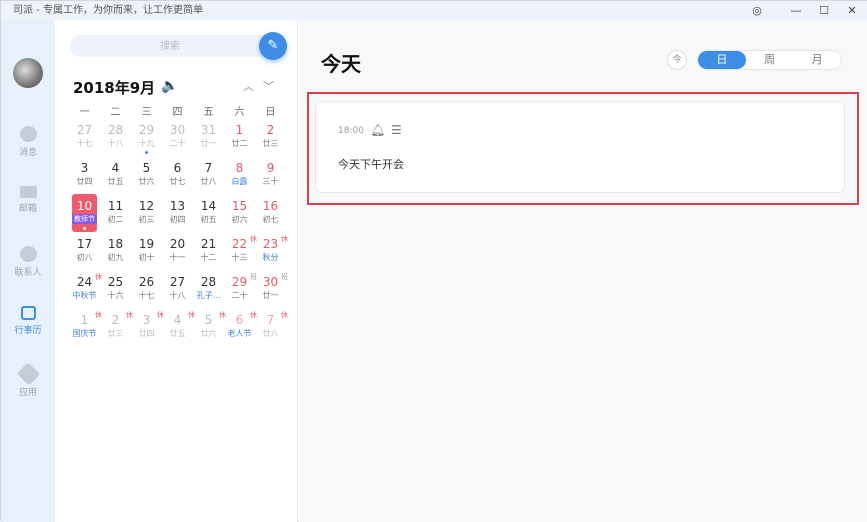 The image size is (867, 522). What do you see at coordinates (770, 60) in the screenshot?
I see `tab-week: 周` at bounding box center [770, 60].